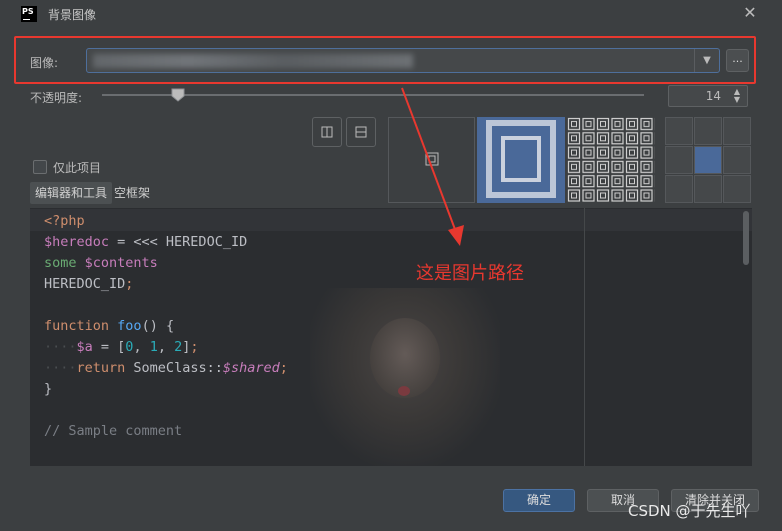 This screenshot has height=531, width=782. What do you see at coordinates (737, 189) in the screenshot?
I see `anchor-bottom-right` at bounding box center [737, 189].